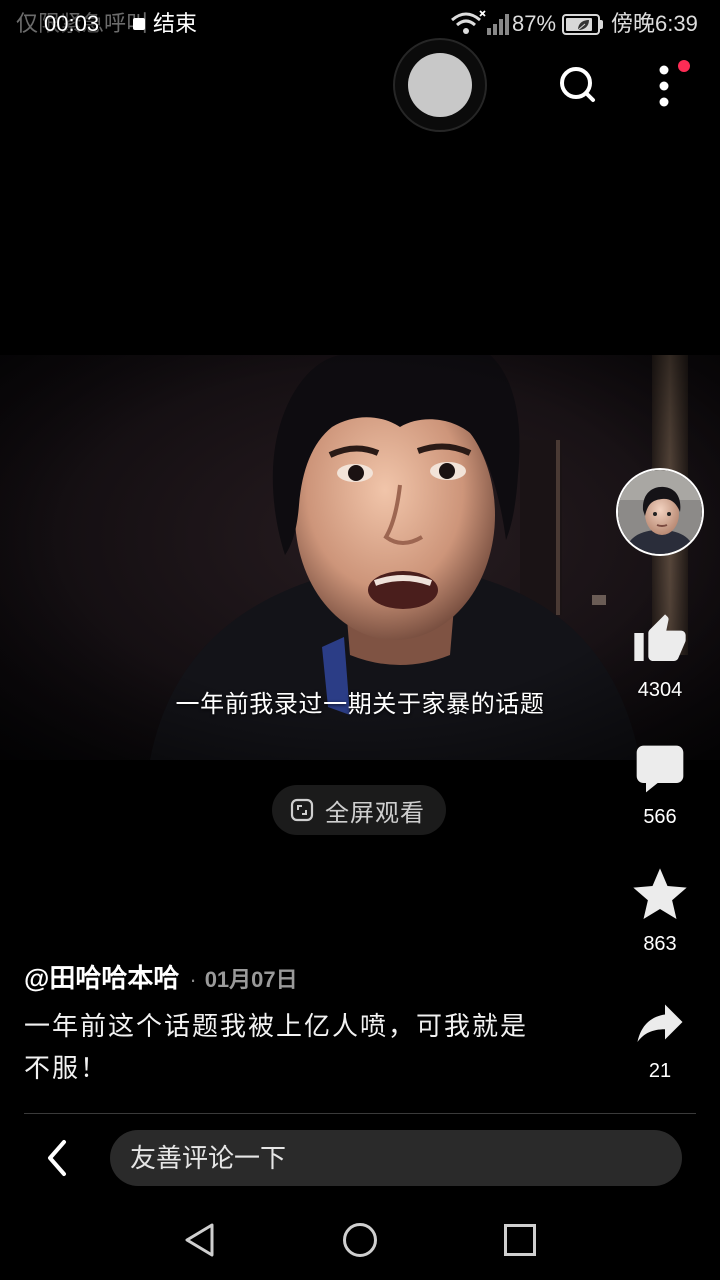 The width and height of the screenshot is (720, 1280). What do you see at coordinates (139, 24) in the screenshot?
I see `stop-recording-icon` at bounding box center [139, 24].